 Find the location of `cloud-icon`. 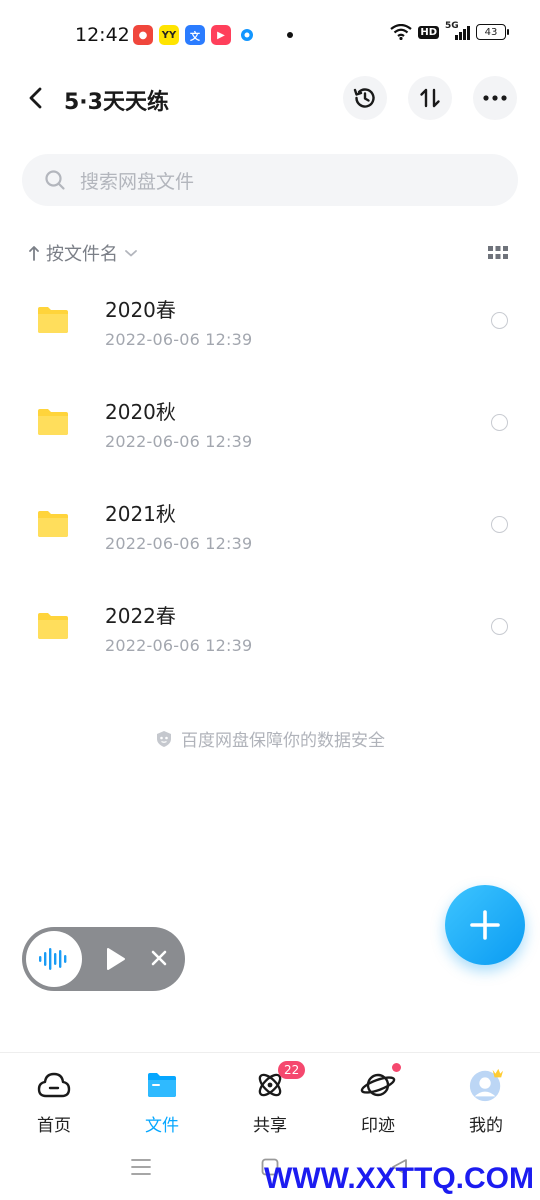

cloud-icon is located at coordinates (54, 1085).